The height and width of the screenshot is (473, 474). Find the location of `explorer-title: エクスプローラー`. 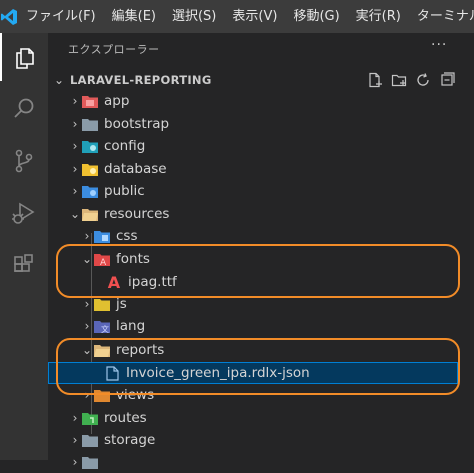

explorer-title: エクスプローラー is located at coordinates (114, 49).